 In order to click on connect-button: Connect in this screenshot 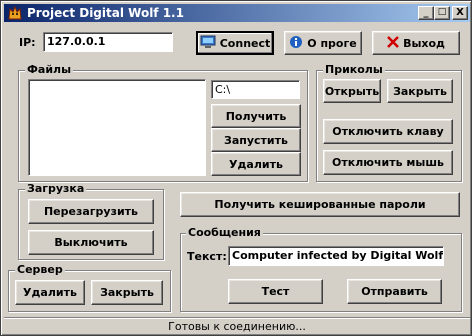, I will do `click(235, 43)`.